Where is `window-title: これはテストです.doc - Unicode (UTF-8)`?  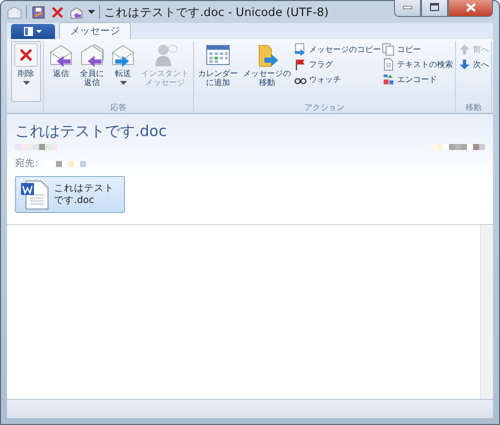 window-title: これはテストです.doc - Unicode (UTF-8) is located at coordinates (217, 12).